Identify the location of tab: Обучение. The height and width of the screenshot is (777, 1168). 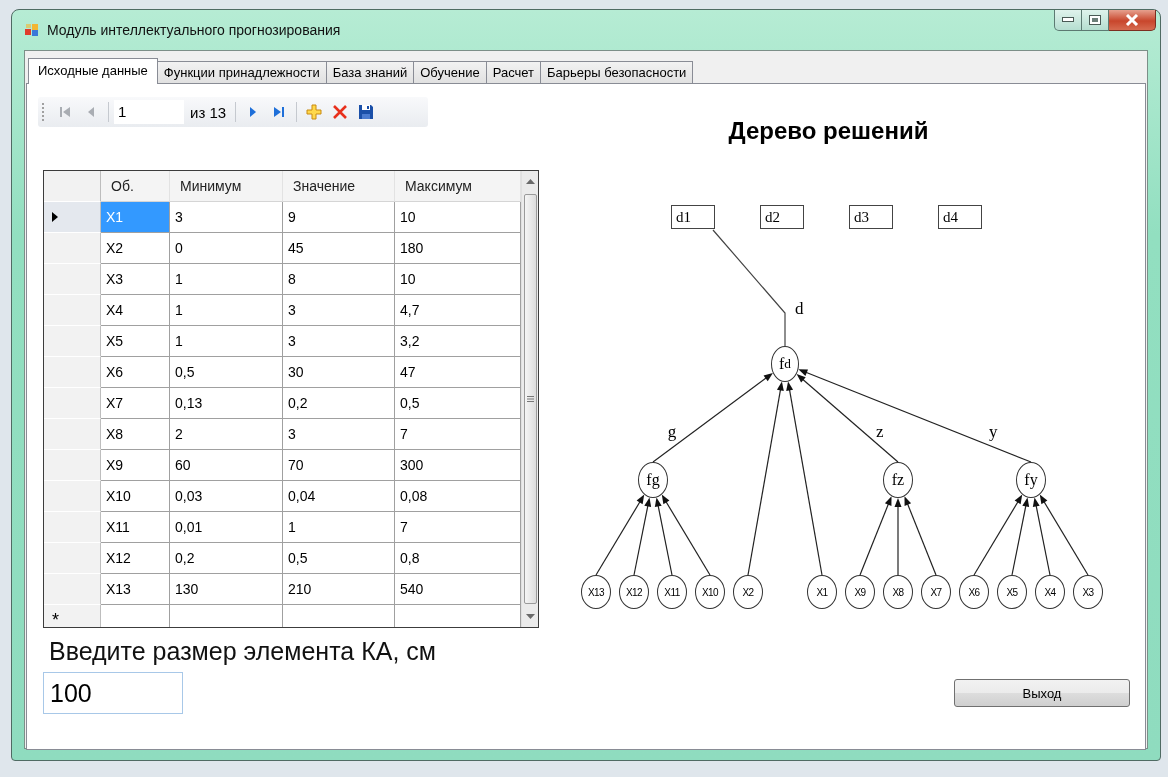
(450, 72).